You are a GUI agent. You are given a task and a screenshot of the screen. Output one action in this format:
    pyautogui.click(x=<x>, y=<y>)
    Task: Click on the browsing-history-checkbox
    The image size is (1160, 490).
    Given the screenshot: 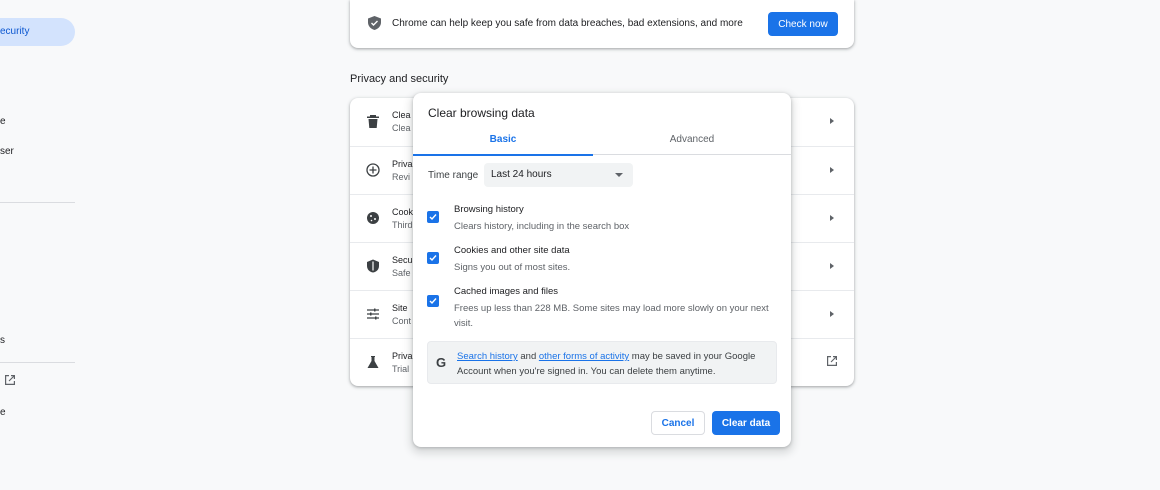 What is the action you would take?
    pyautogui.click(x=433, y=217)
    